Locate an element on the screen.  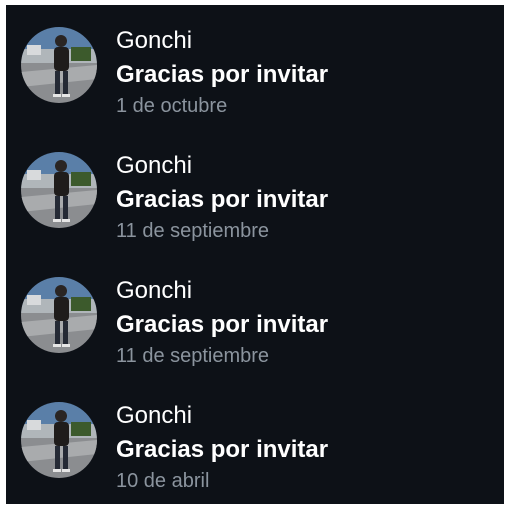
message-date: 10 de abril is located at coordinates (163, 481).